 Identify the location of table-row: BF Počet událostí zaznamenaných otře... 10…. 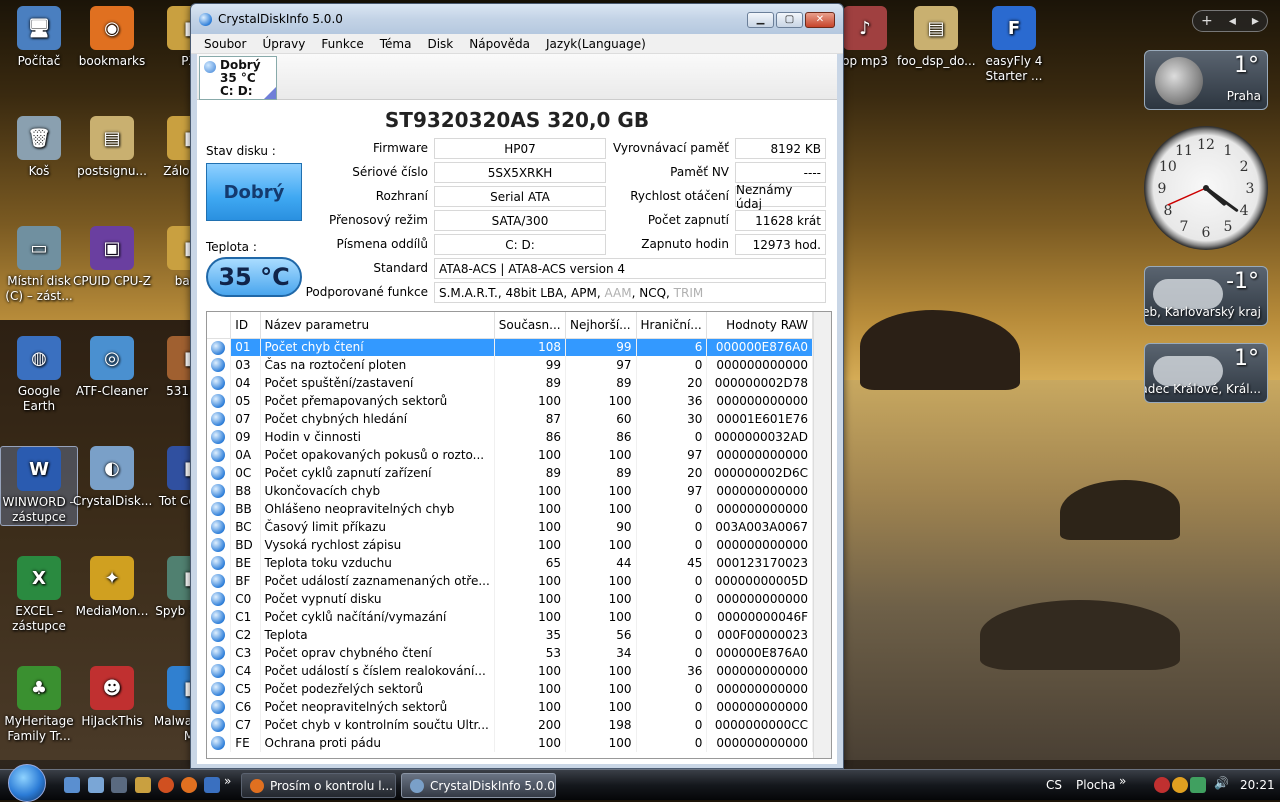
(510, 581).